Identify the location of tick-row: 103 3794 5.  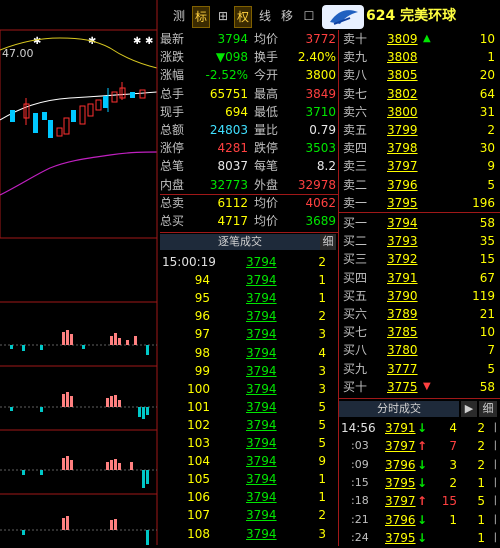
(248, 443).